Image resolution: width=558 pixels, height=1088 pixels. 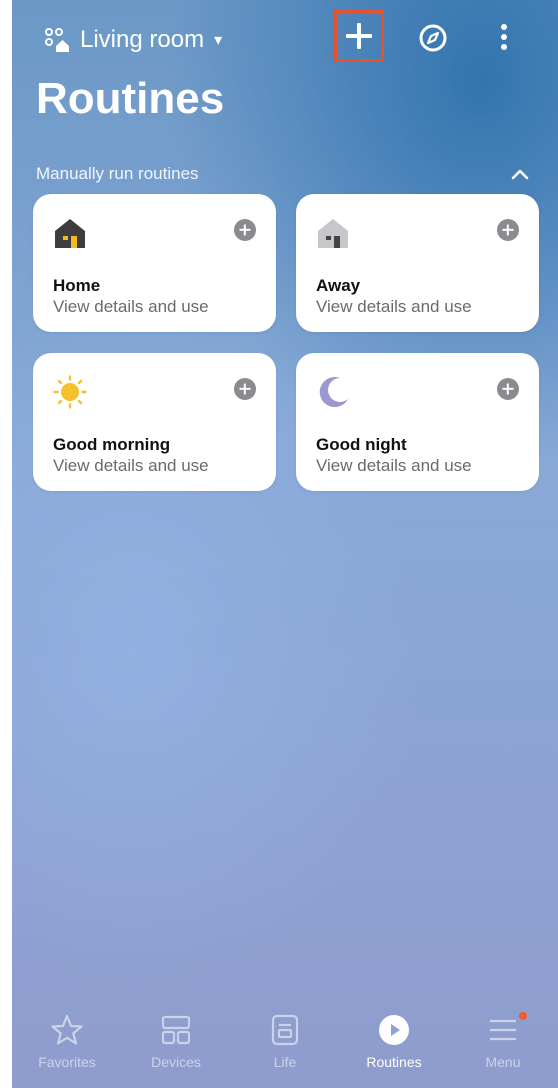 What do you see at coordinates (117, 173) in the screenshot?
I see `section-label: Manually run routines` at bounding box center [117, 173].